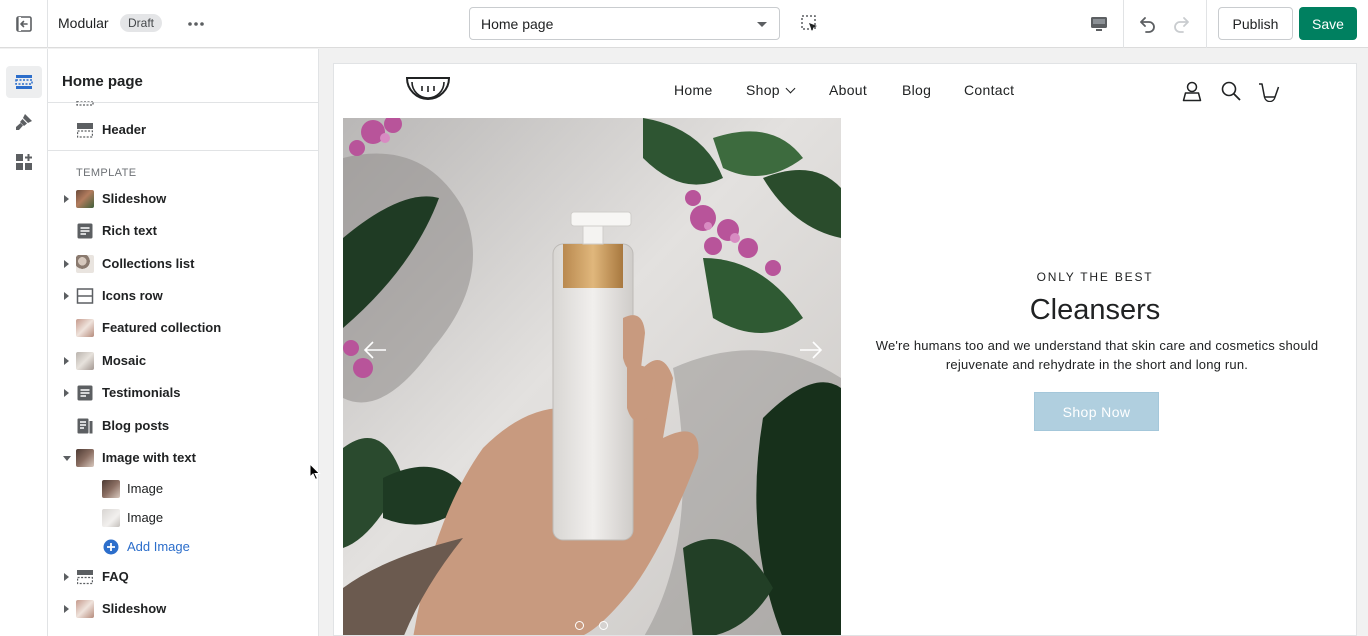 The height and width of the screenshot is (636, 1368). I want to click on theme-settings-brush-icon, so click(24, 122).